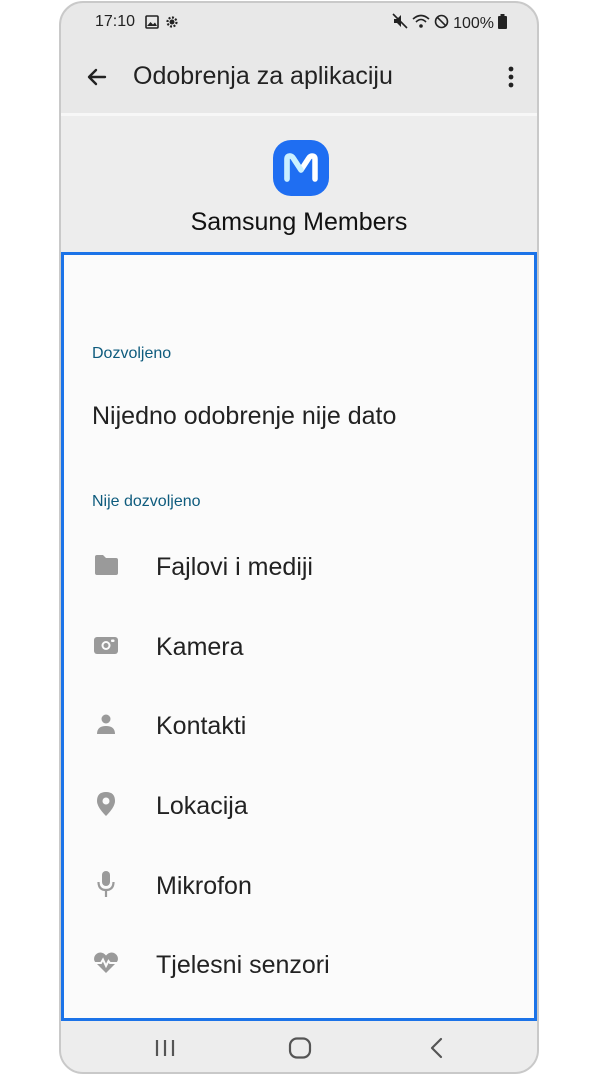  What do you see at coordinates (263, 76) in the screenshot?
I see `page-title: Odobrenja za aplikaciju` at bounding box center [263, 76].